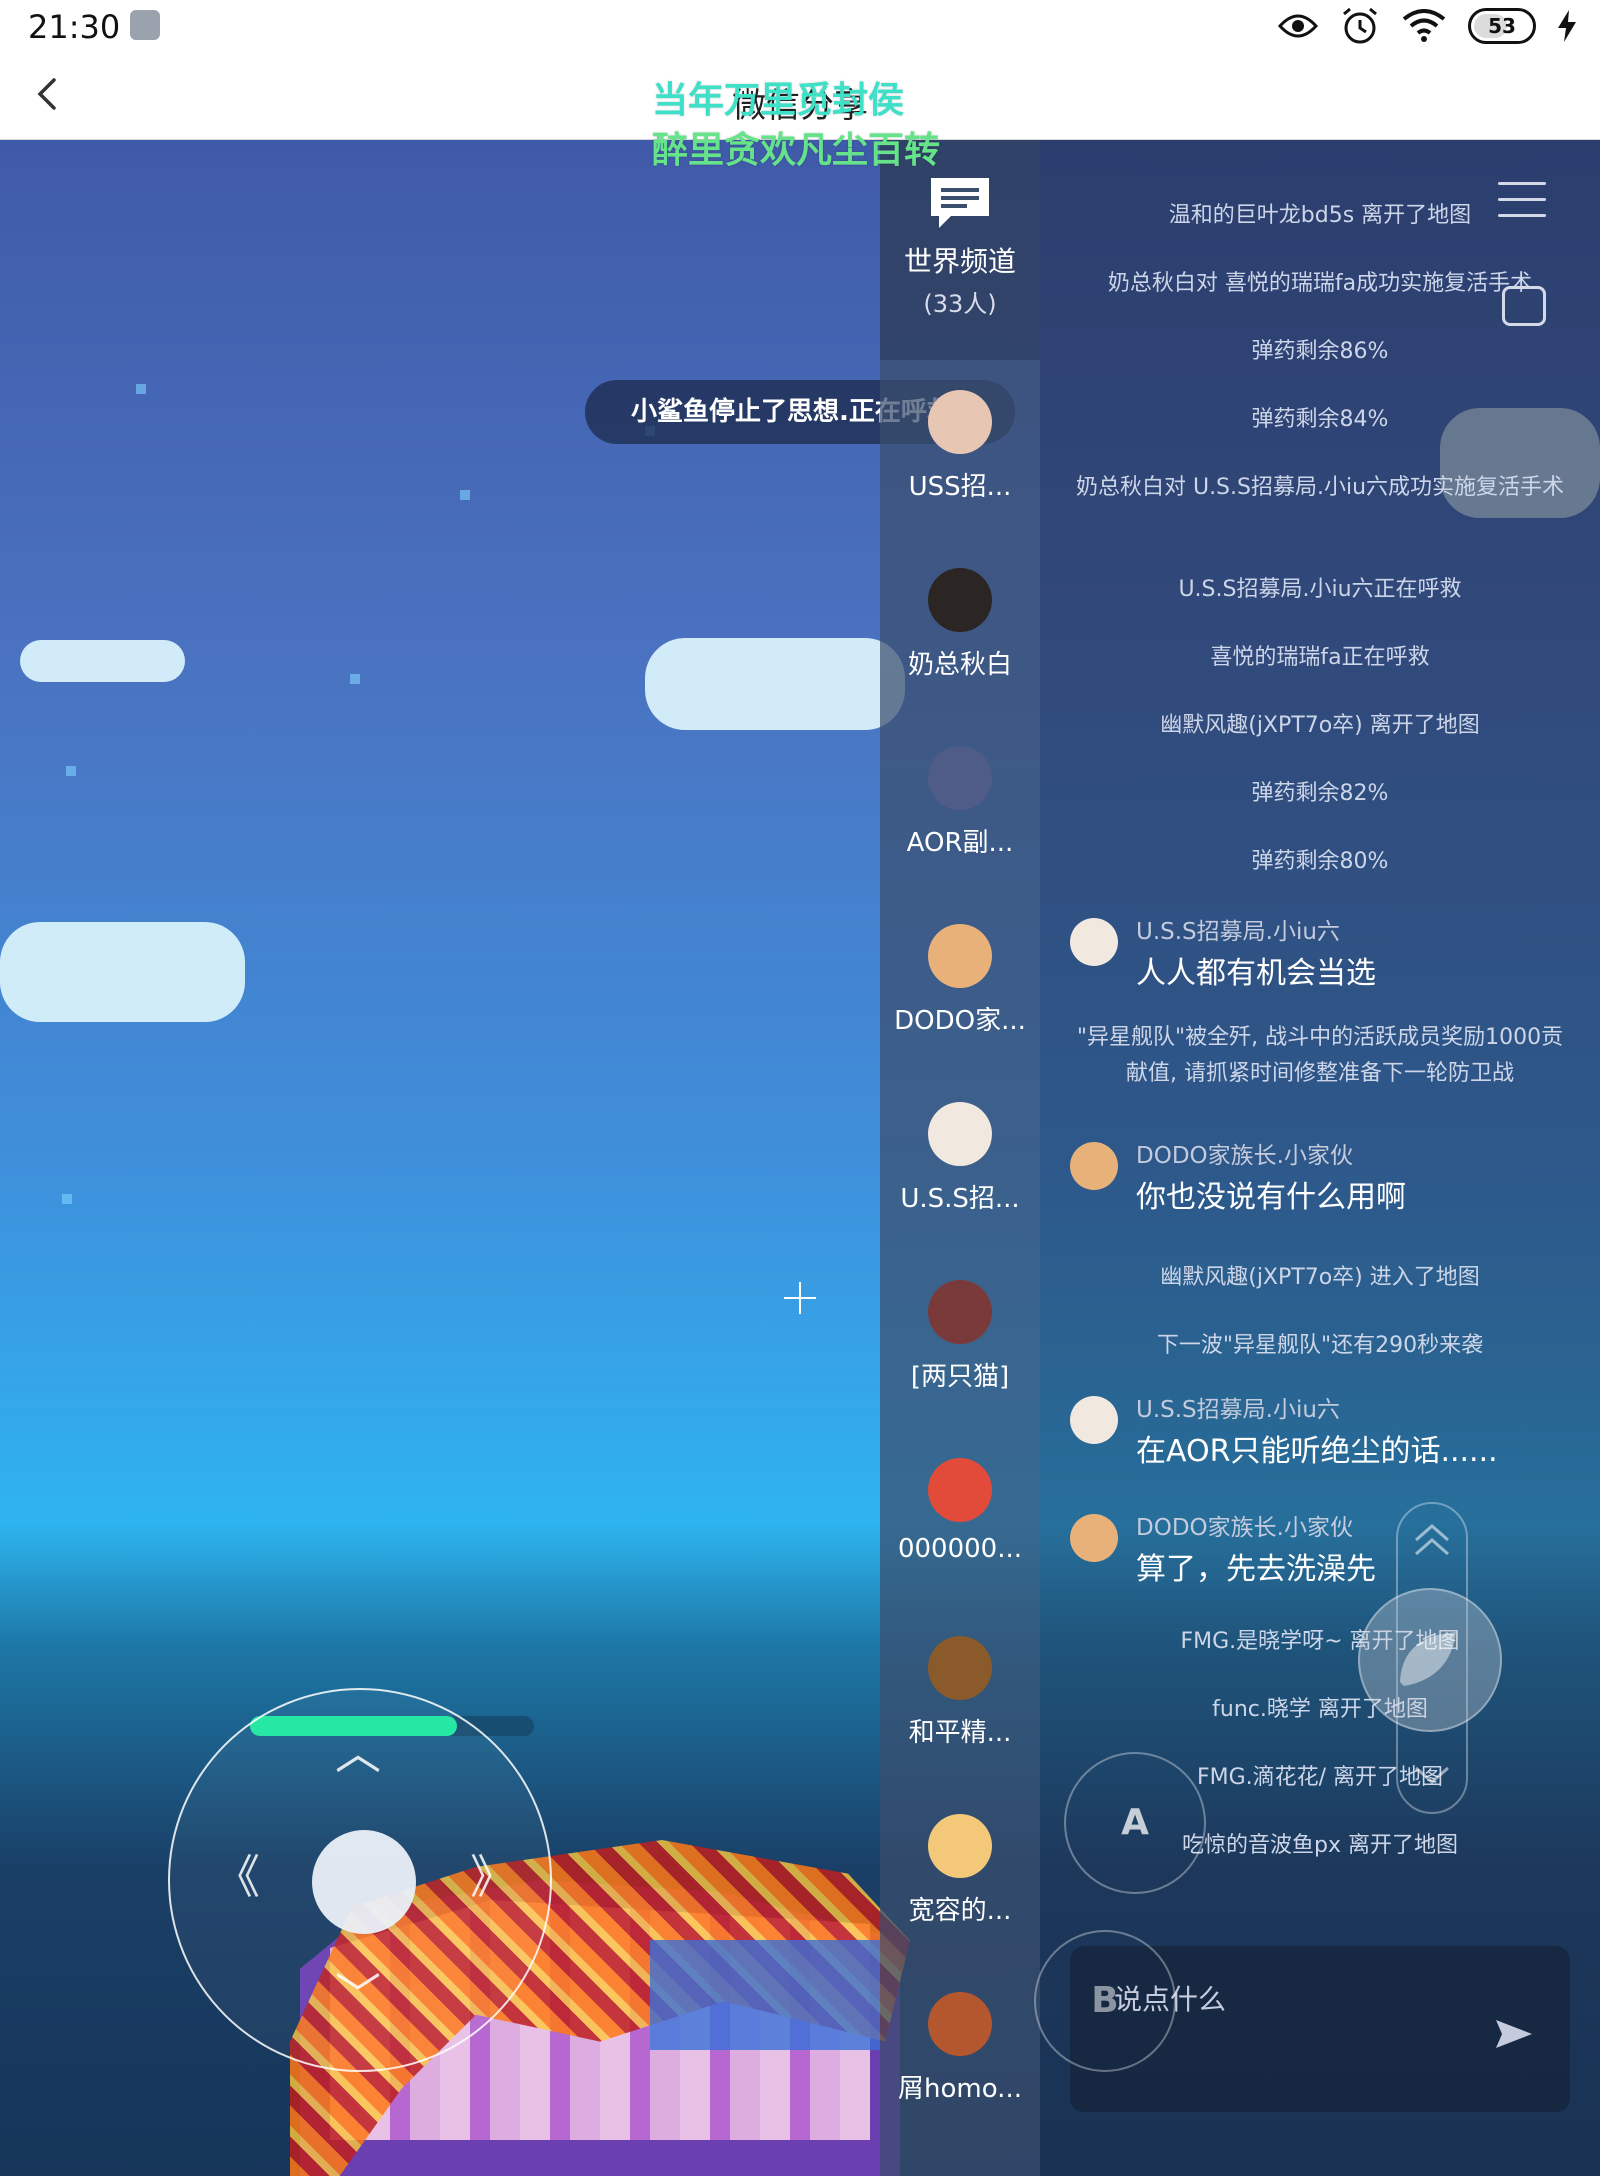 This screenshot has height=2176, width=1600. What do you see at coordinates (796, 150) in the screenshot?
I see `lyric-line: 醉里贪欢凡尘百转` at bounding box center [796, 150].